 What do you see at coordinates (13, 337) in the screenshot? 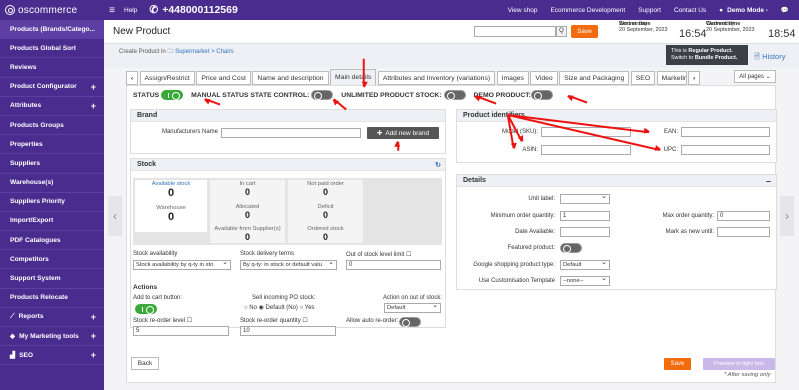
I see `megaphone-icon: ◆` at bounding box center [13, 337].